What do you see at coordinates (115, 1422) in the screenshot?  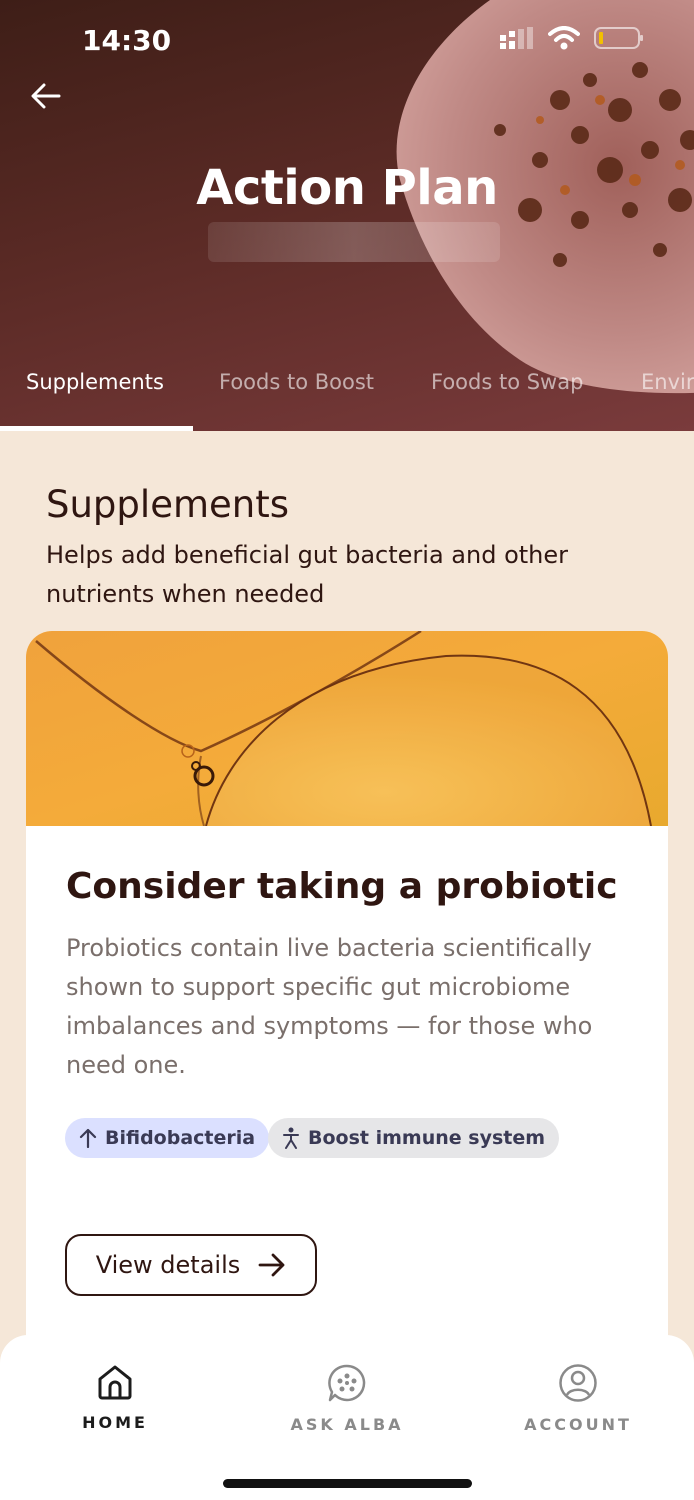 I see `nav-home-label: HOME` at bounding box center [115, 1422].